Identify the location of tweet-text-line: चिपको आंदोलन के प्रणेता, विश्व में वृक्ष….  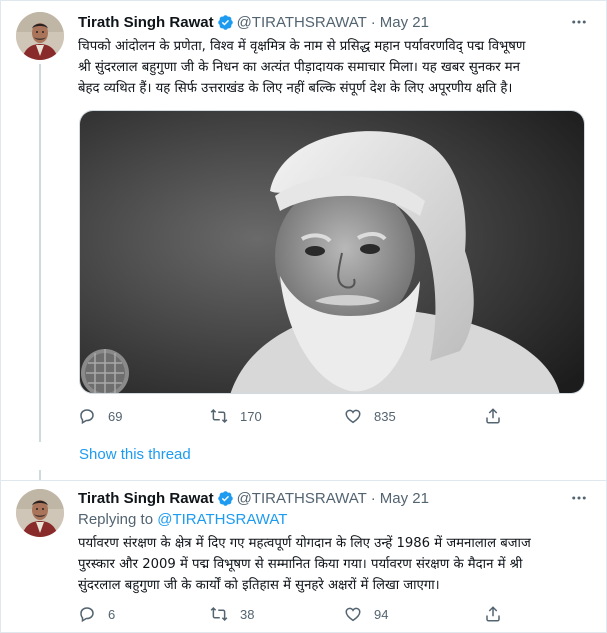
(302, 46).